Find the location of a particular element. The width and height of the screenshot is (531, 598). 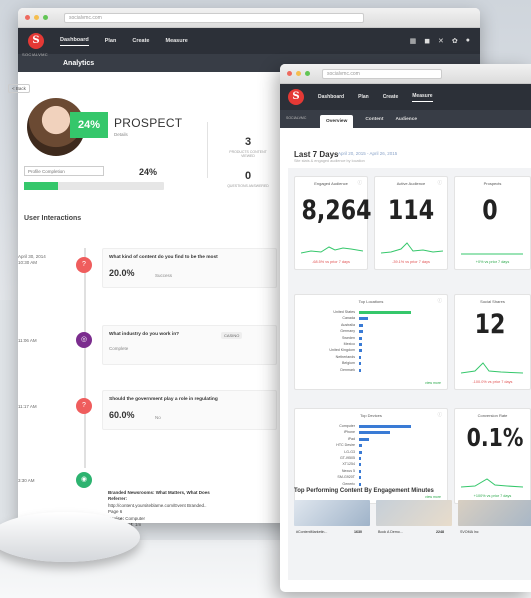

user-avatar-icon: ● is located at coordinates (468, 41).